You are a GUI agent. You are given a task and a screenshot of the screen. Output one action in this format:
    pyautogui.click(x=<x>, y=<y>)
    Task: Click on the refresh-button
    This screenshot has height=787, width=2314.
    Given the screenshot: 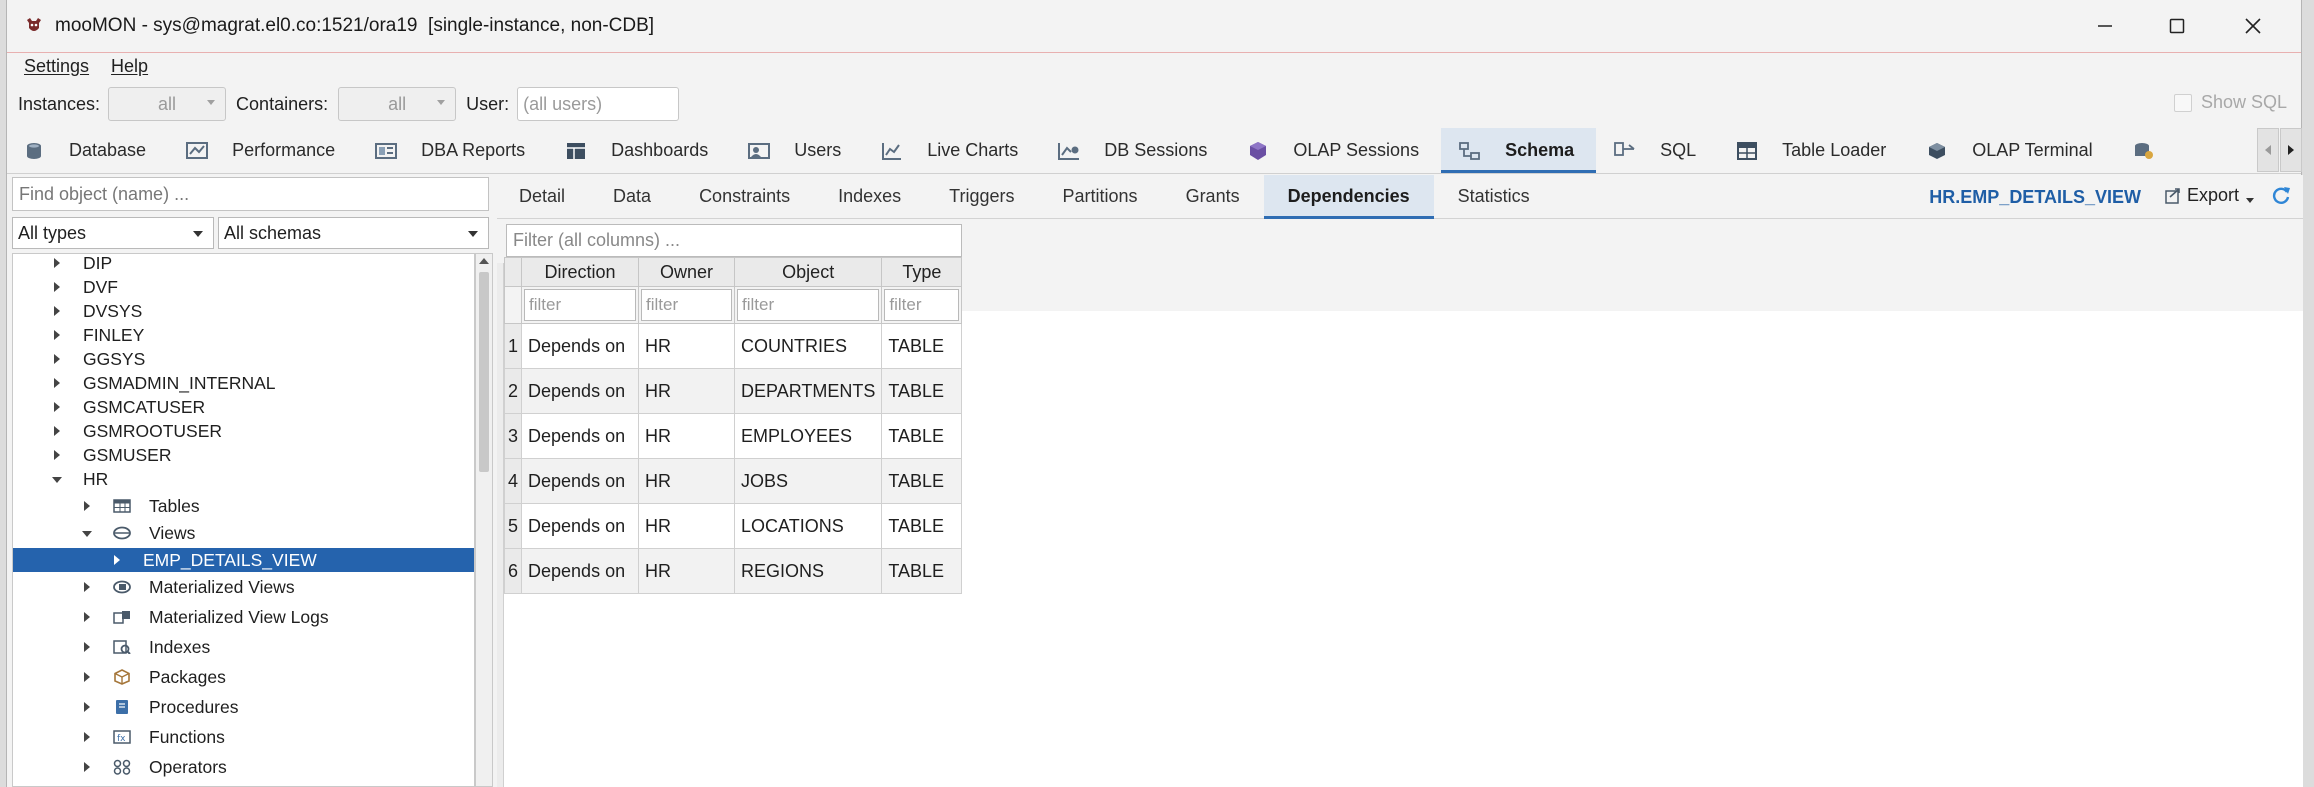 What is the action you would take?
    pyautogui.click(x=2281, y=197)
    